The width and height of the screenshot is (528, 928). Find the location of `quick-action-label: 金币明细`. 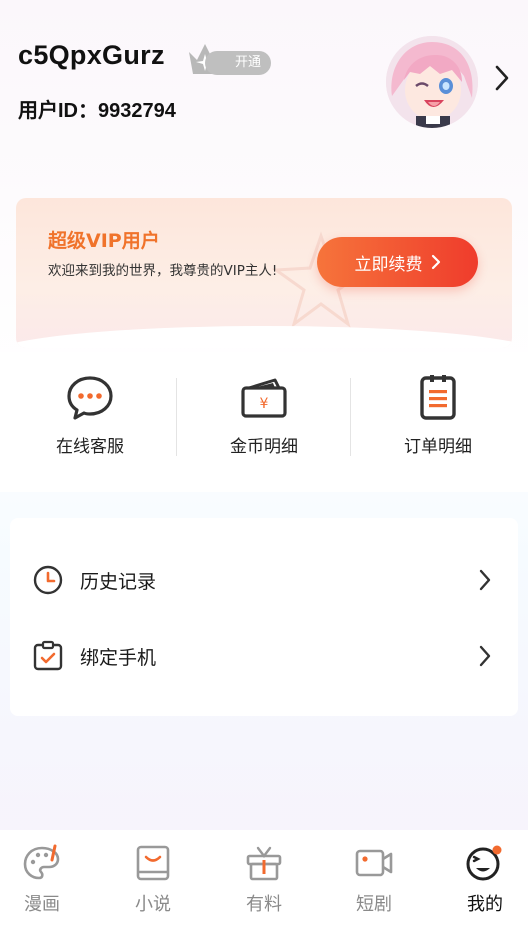

quick-action-label: 金币明细 is located at coordinates (264, 447).